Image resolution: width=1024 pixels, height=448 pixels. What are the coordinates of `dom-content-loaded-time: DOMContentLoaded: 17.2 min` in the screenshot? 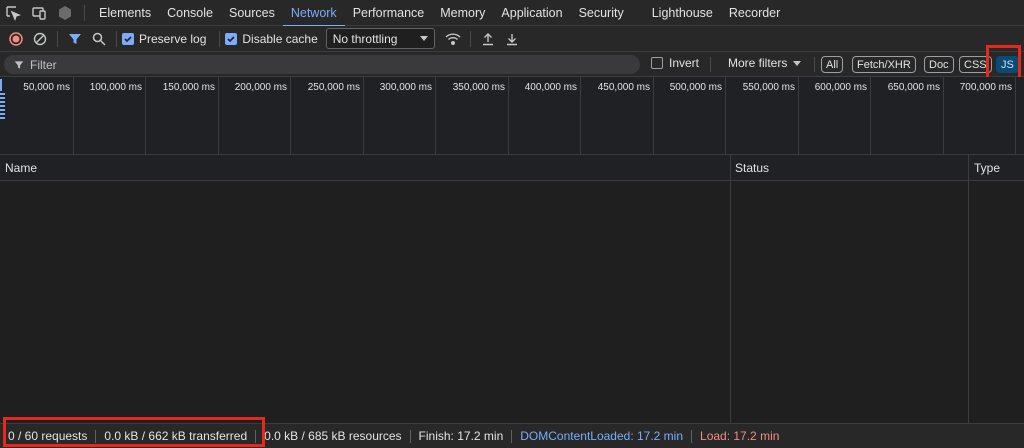 It's located at (602, 436).